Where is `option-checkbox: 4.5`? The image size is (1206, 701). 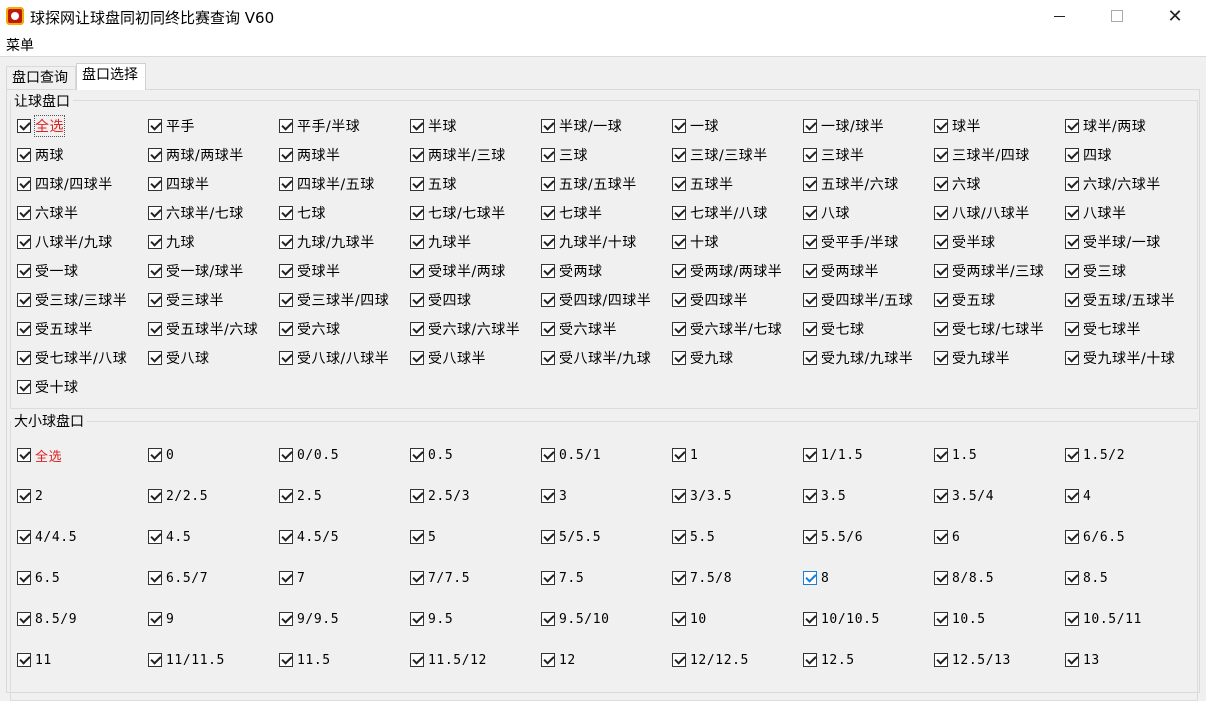
option-checkbox: 4.5 is located at coordinates (169, 537).